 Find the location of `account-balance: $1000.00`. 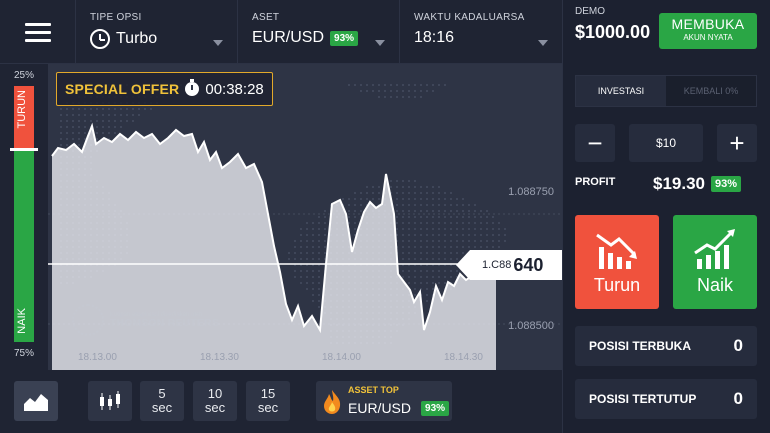

account-balance: $1000.00 is located at coordinates (613, 32).